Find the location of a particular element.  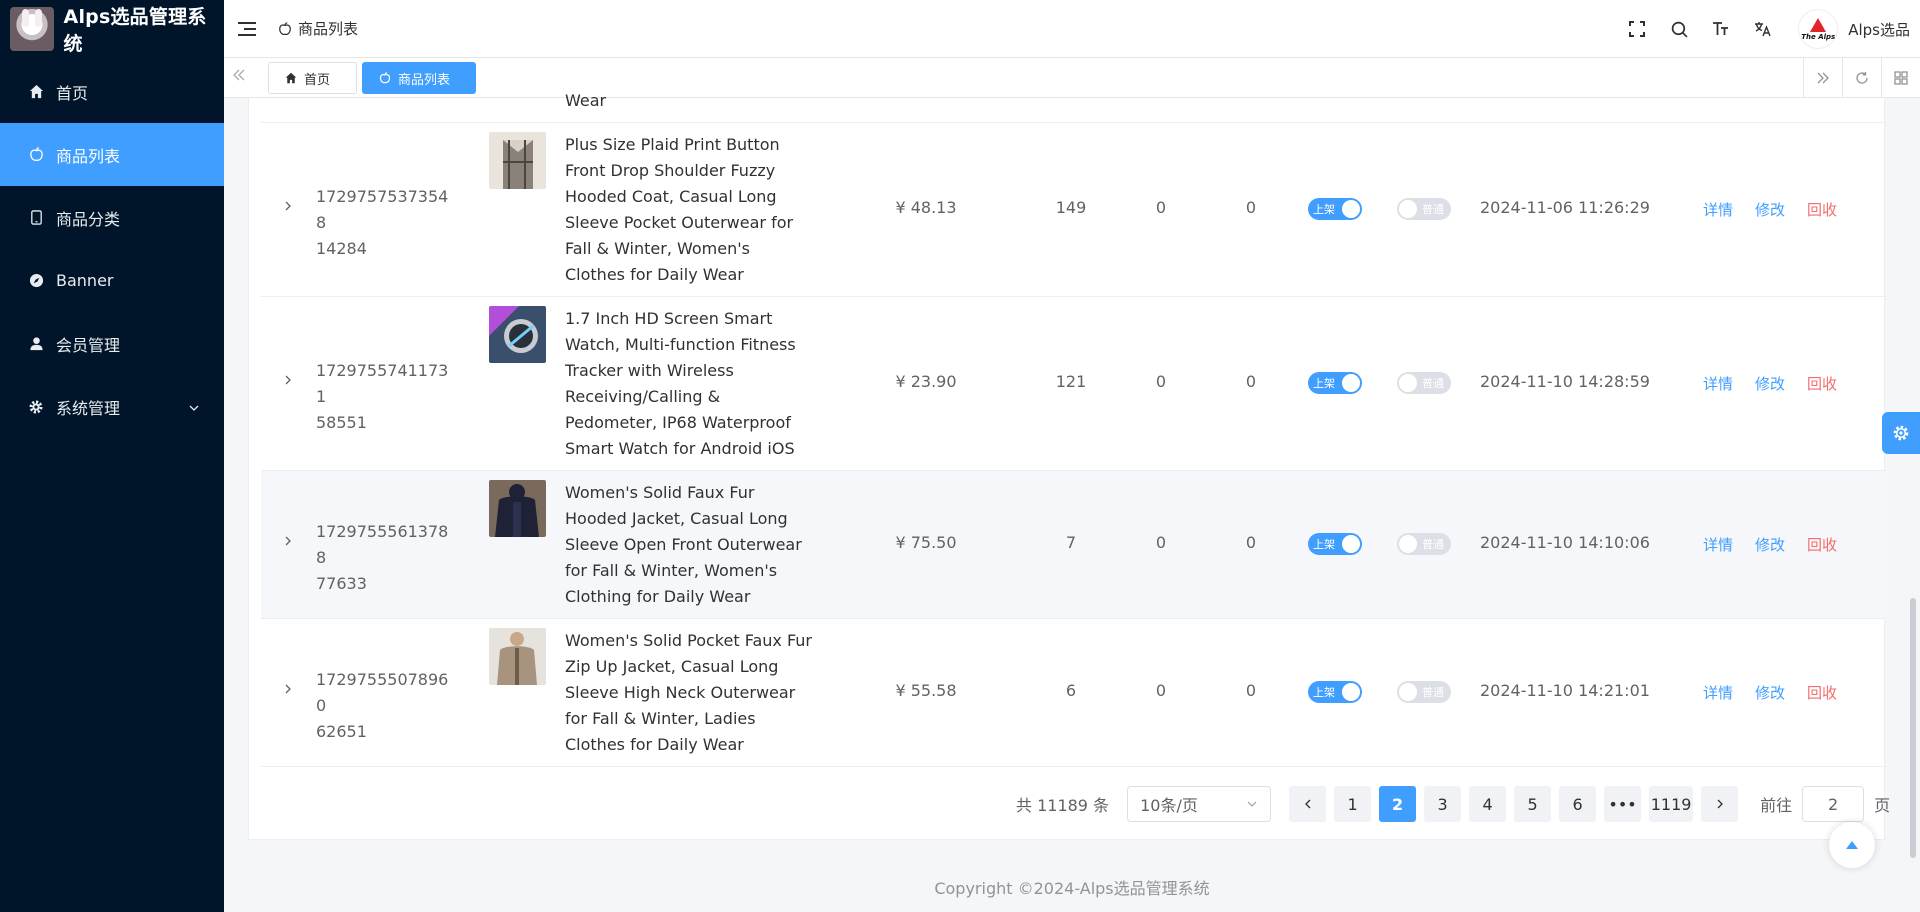

page-button: 1 is located at coordinates (1353, 804).